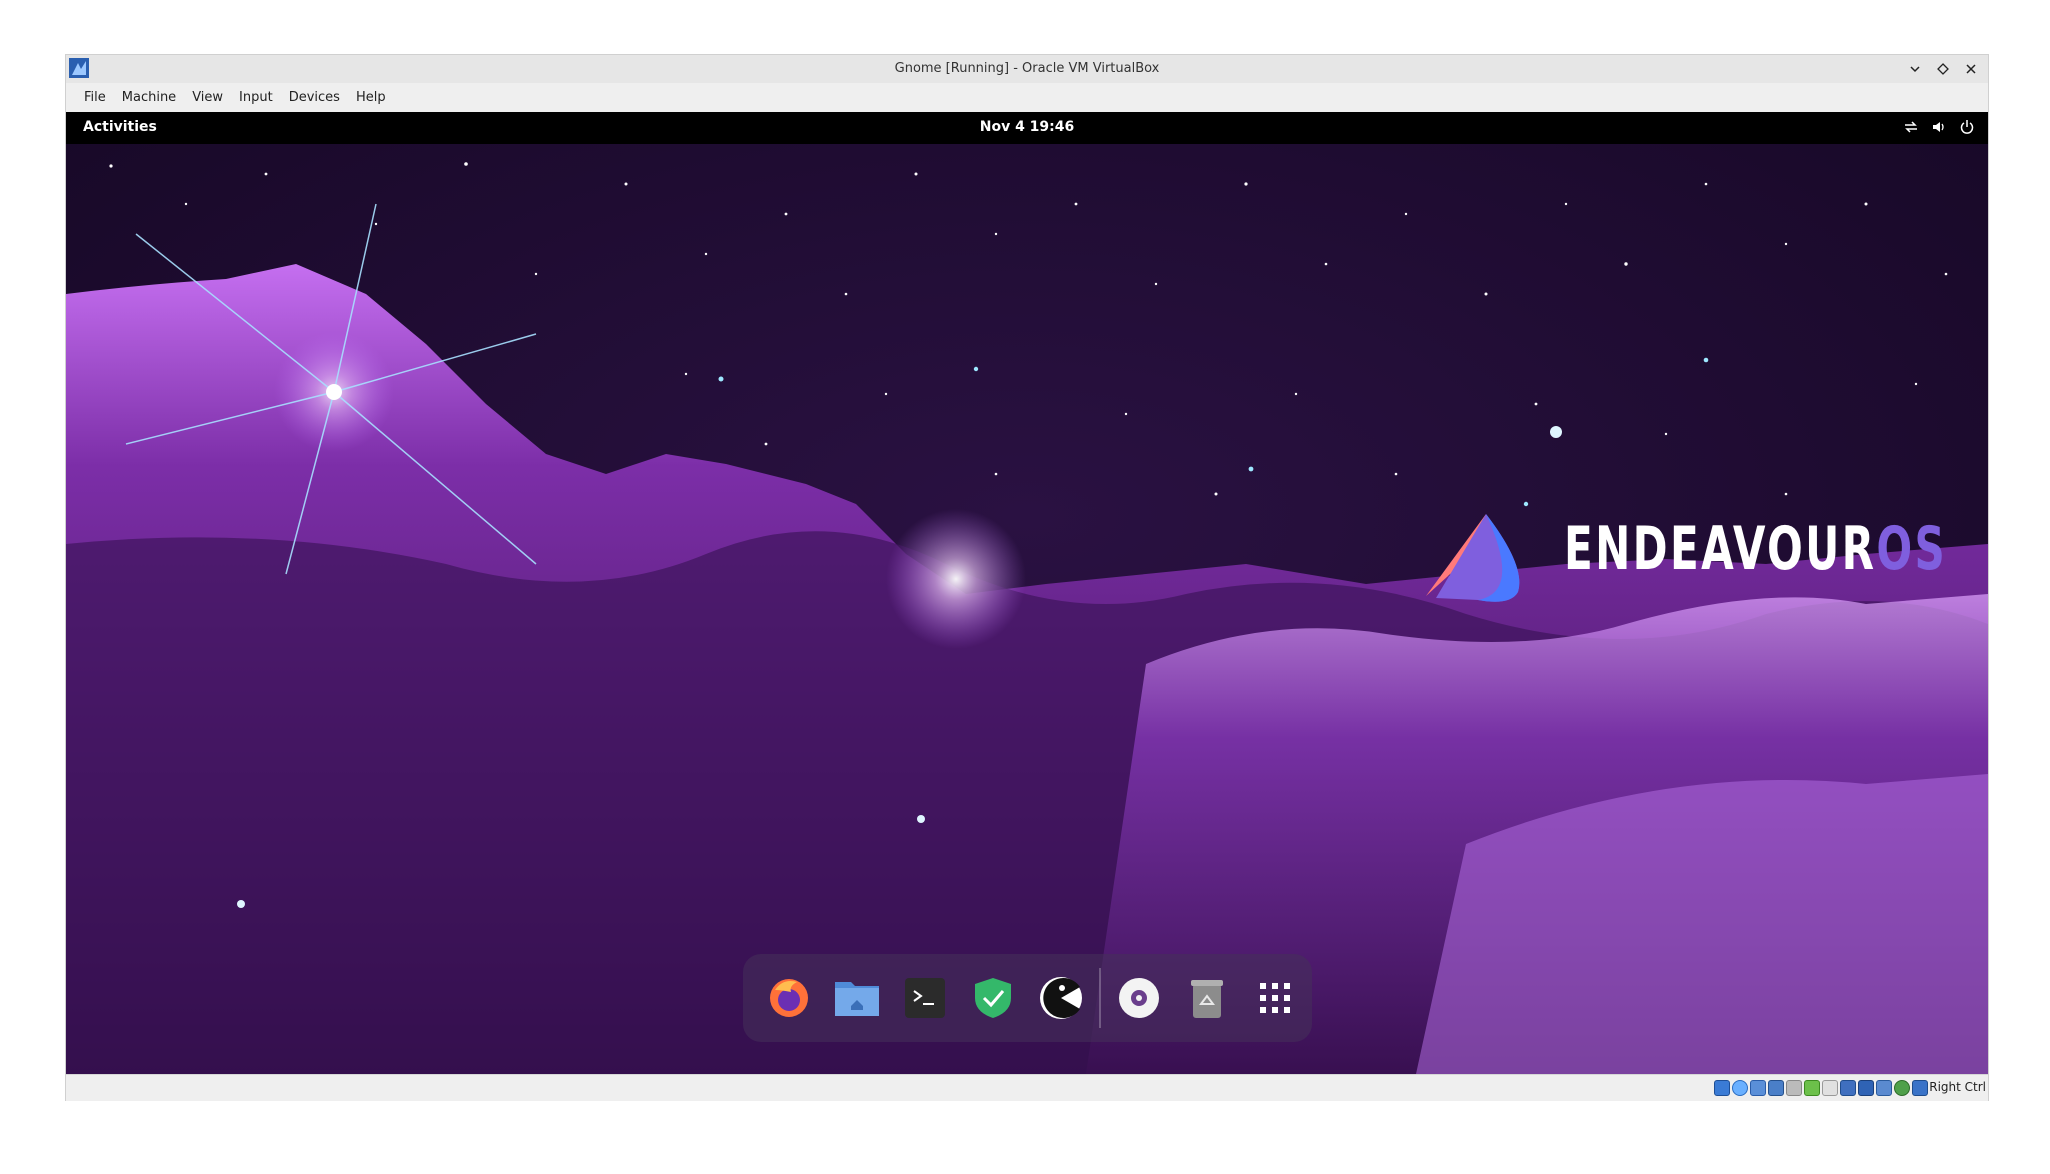 Image resolution: width=2050 pixels, height=1174 pixels. I want to click on endeavouros-wordmark: ENDEAVOUROS, so click(1756, 549).